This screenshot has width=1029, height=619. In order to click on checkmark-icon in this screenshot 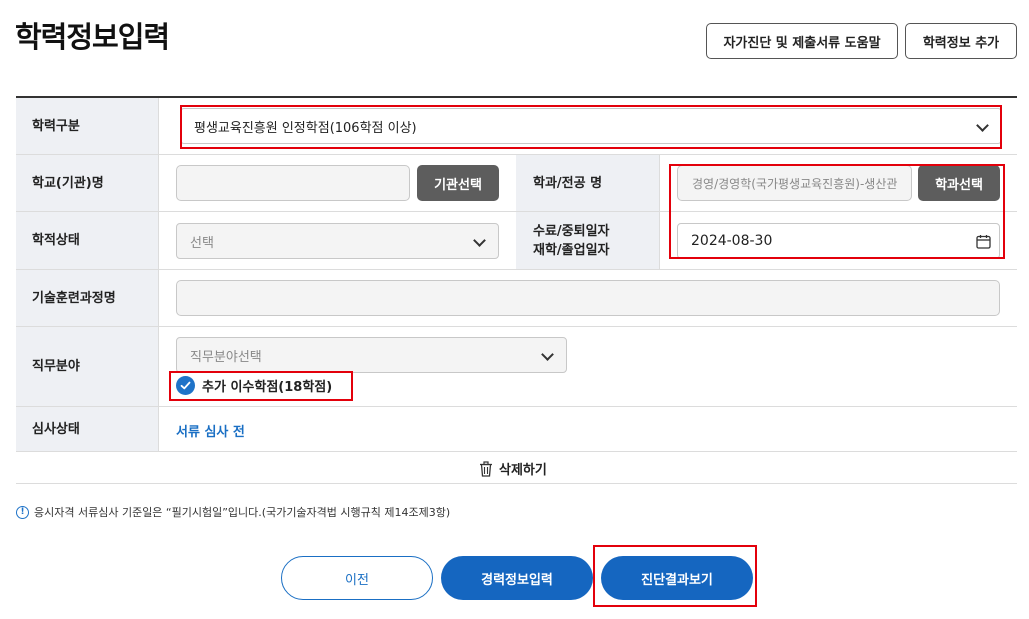, I will do `click(185, 385)`.